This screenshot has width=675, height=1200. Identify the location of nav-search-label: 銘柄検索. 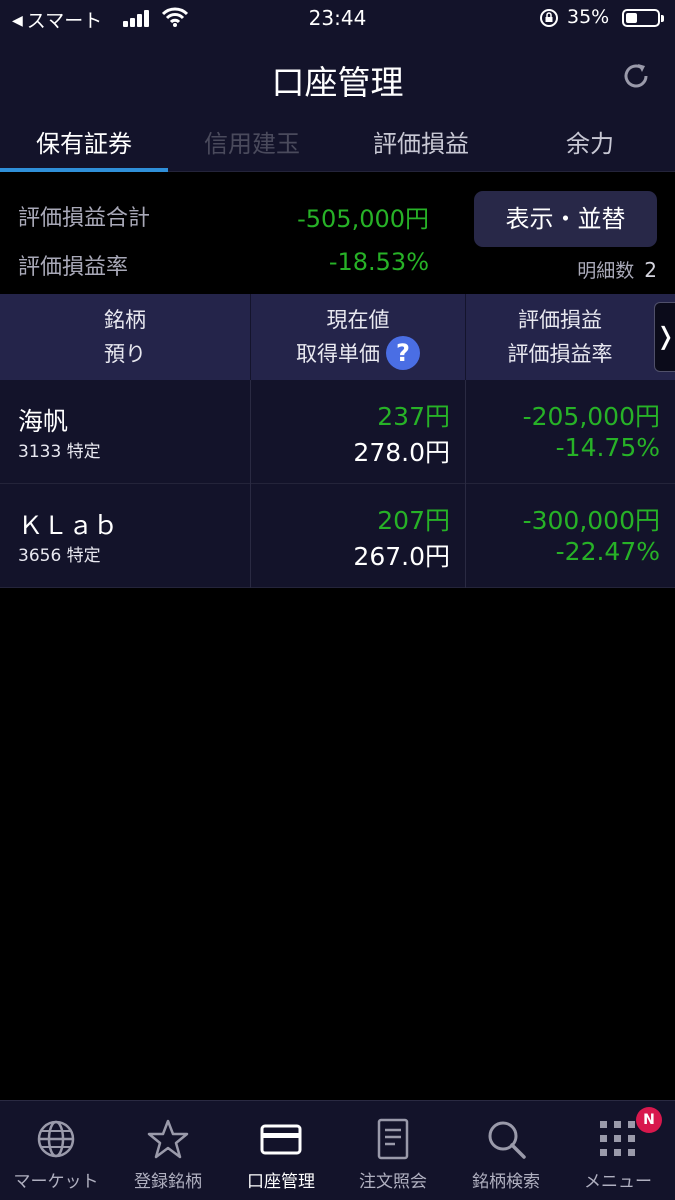
(506, 1182).